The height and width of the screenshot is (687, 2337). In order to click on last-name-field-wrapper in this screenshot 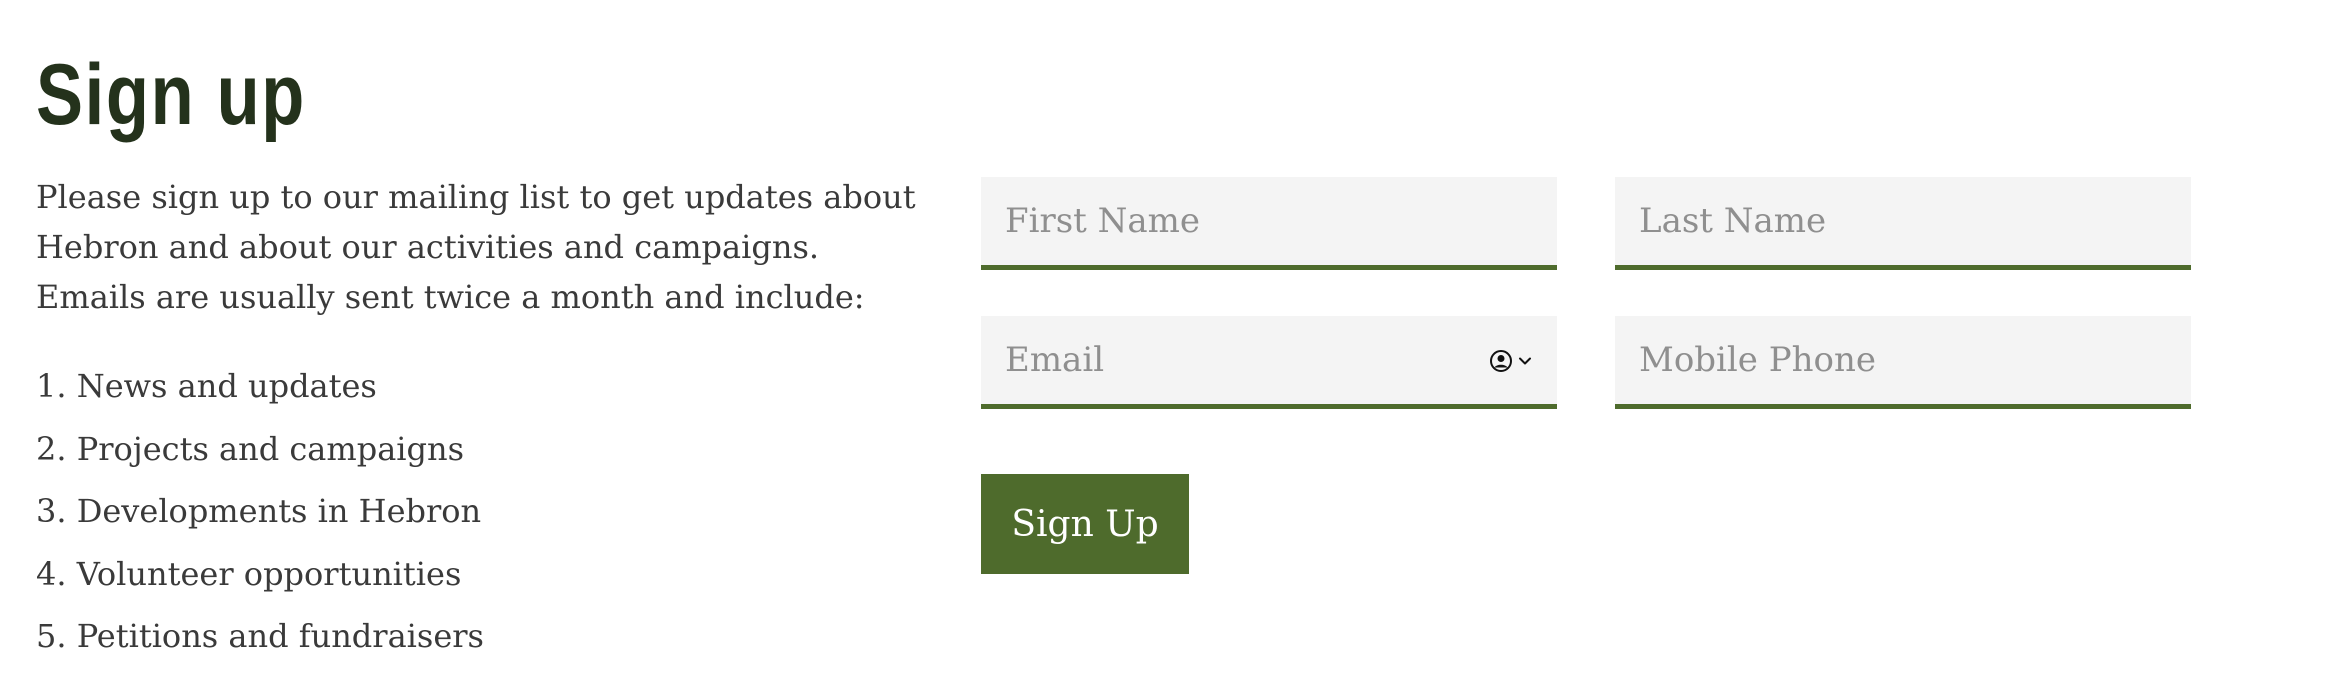, I will do `click(1903, 223)`.